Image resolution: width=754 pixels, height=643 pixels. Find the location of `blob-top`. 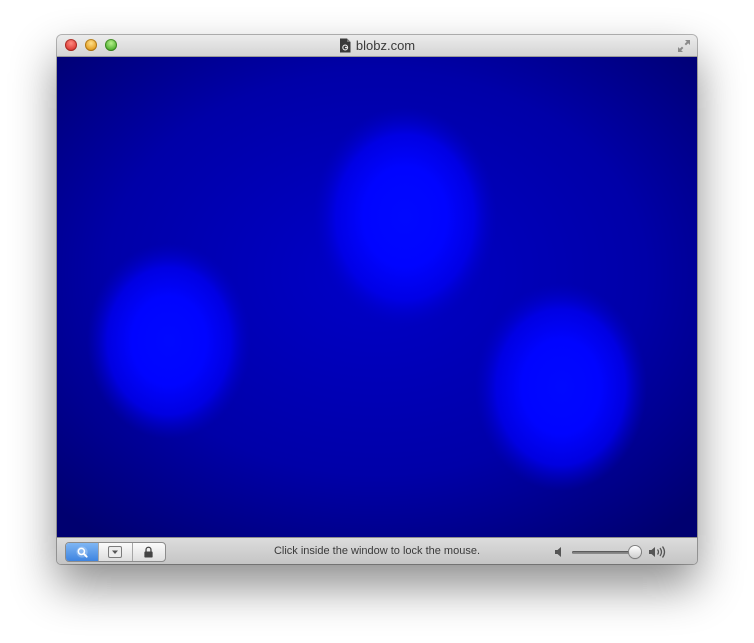

blob-top is located at coordinates (405, 217).